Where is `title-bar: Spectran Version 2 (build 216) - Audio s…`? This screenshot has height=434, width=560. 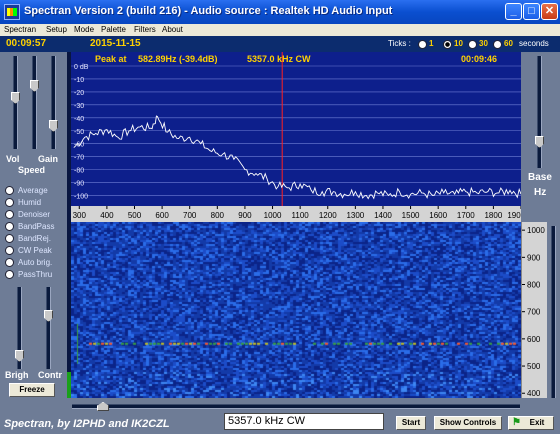 title-bar: Spectran Version 2 (build 216) - Audio s… is located at coordinates (280, 12).